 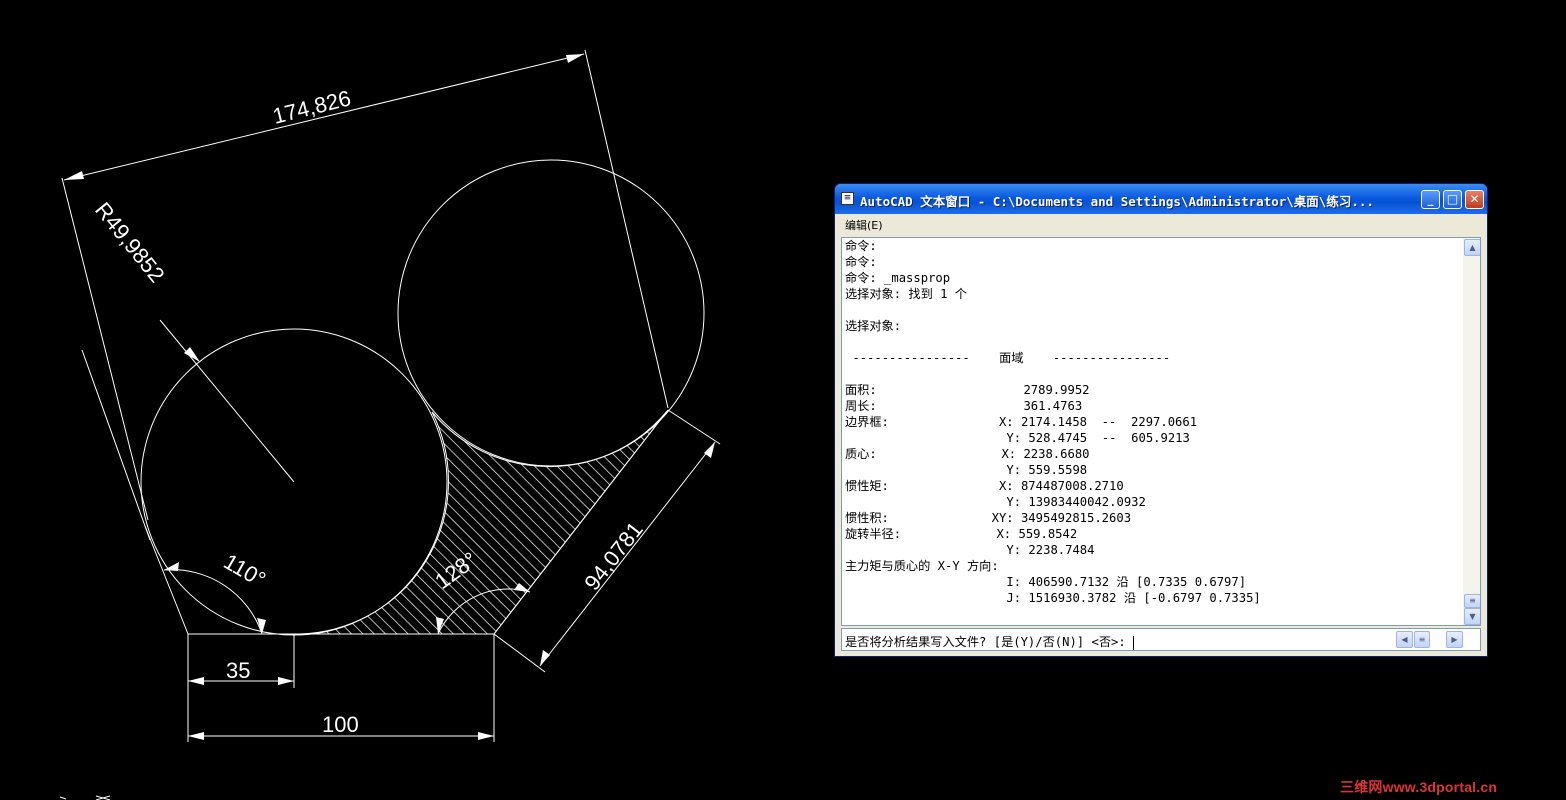 I want to click on history-line: Y: 559.5598, so click(x=966, y=470).